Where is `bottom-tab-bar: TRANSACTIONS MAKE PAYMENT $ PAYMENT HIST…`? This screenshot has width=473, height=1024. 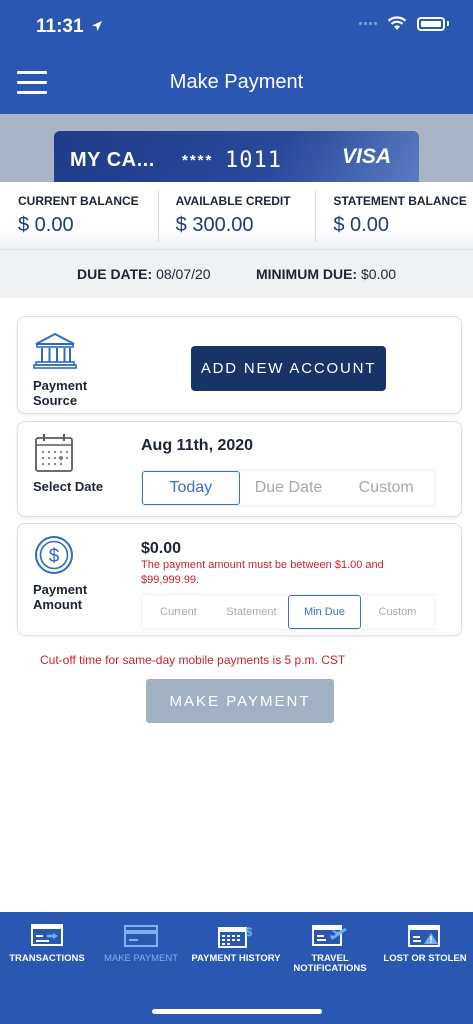 bottom-tab-bar: TRANSACTIONS MAKE PAYMENT $ PAYMENT HIST… is located at coordinates (236, 968).